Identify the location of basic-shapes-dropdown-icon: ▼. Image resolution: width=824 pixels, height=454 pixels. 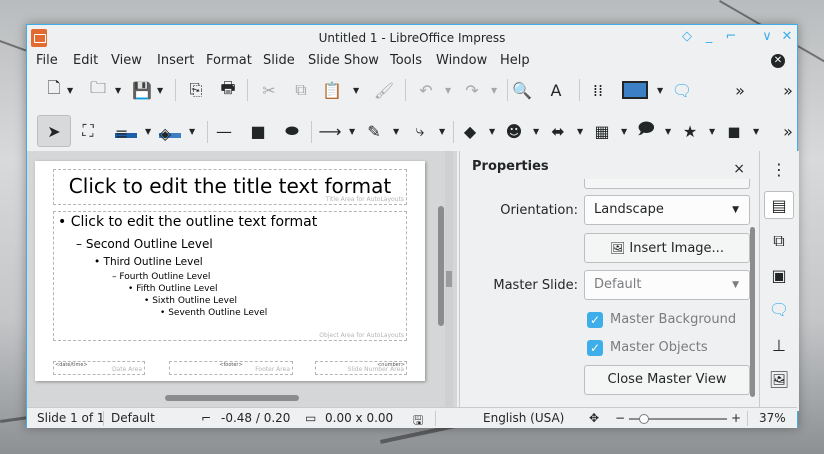
(492, 131).